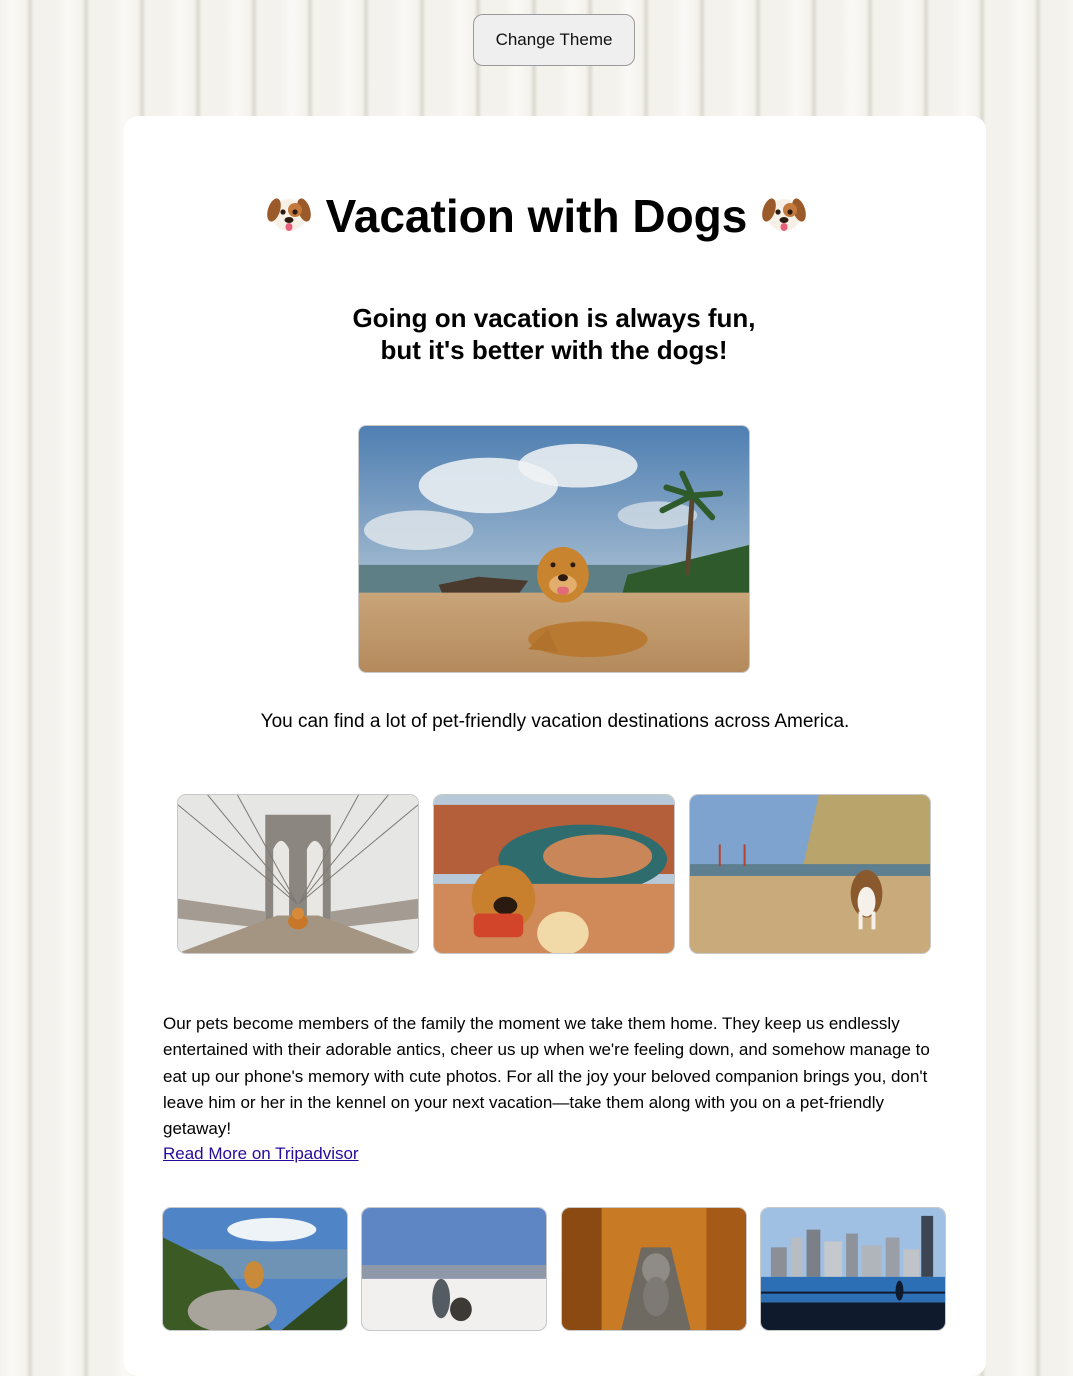  I want to click on gallery-photo-dogs-white-sands, so click(454, 1269).